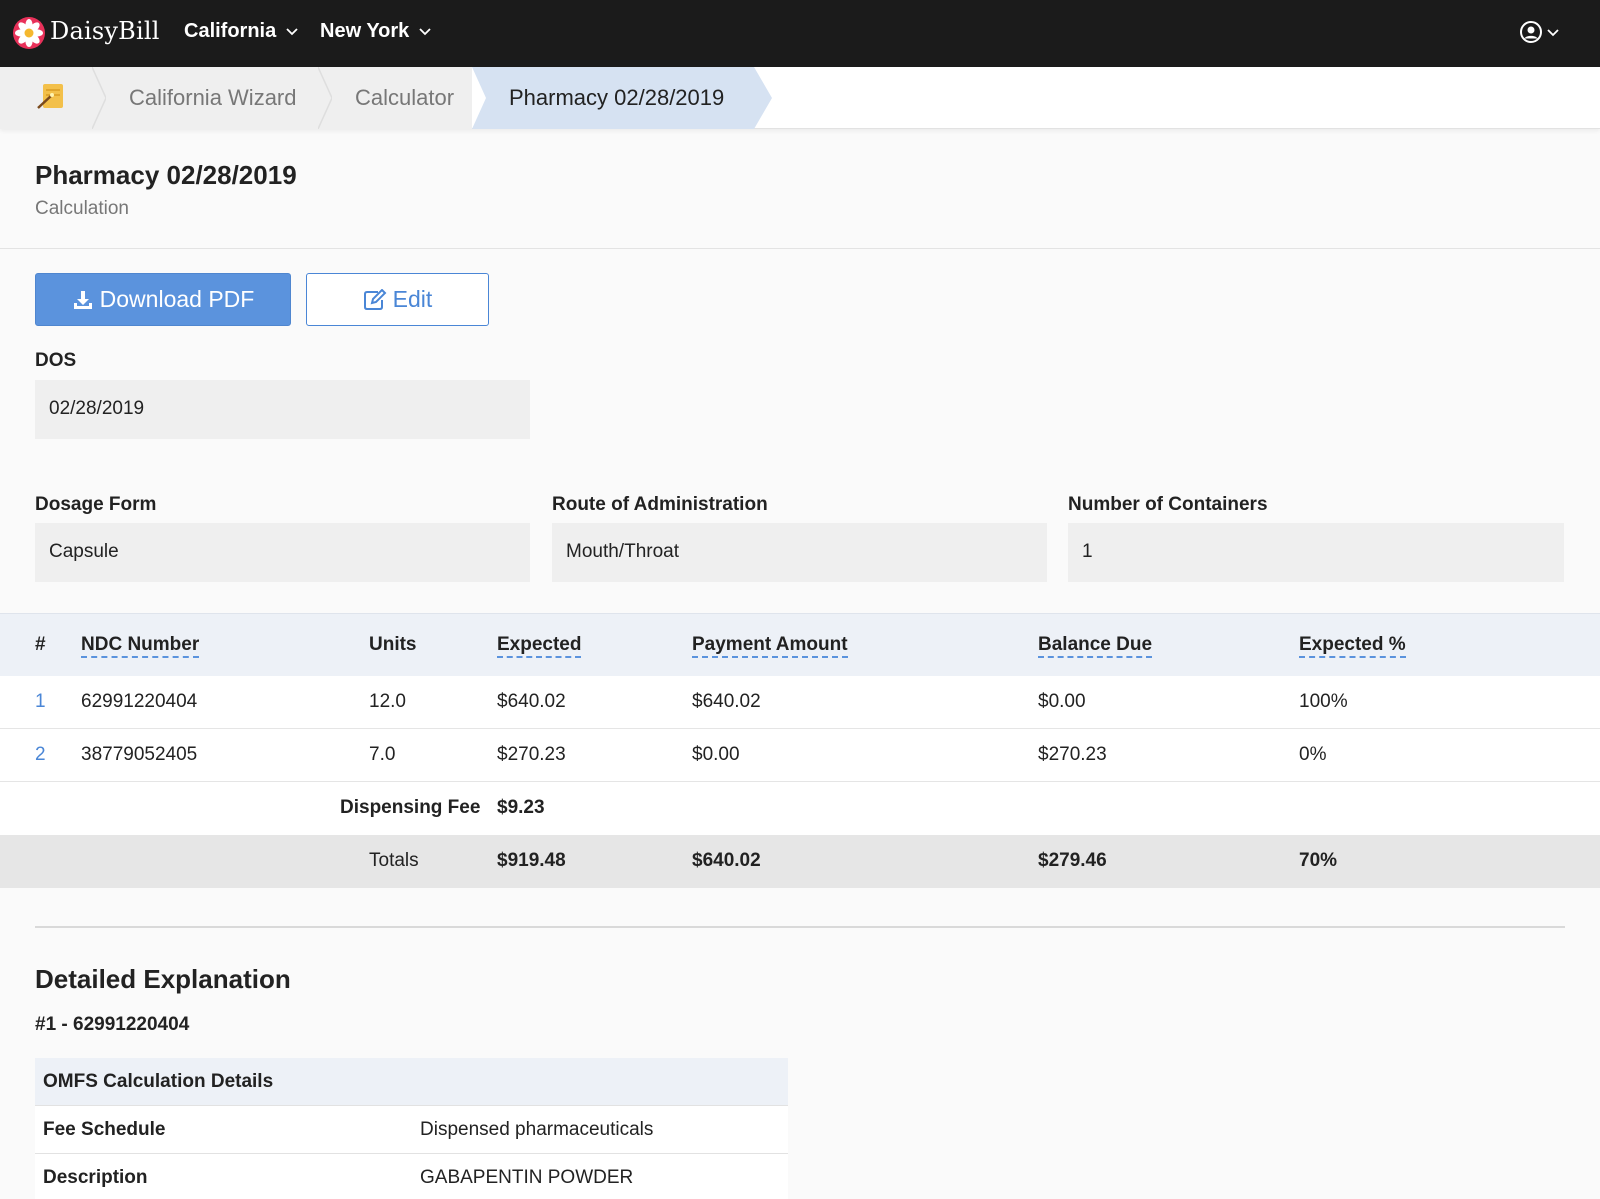 This screenshot has width=1600, height=1199. Describe the element at coordinates (1168, 504) in the screenshot. I see `containers-label: Number of Containers` at that location.